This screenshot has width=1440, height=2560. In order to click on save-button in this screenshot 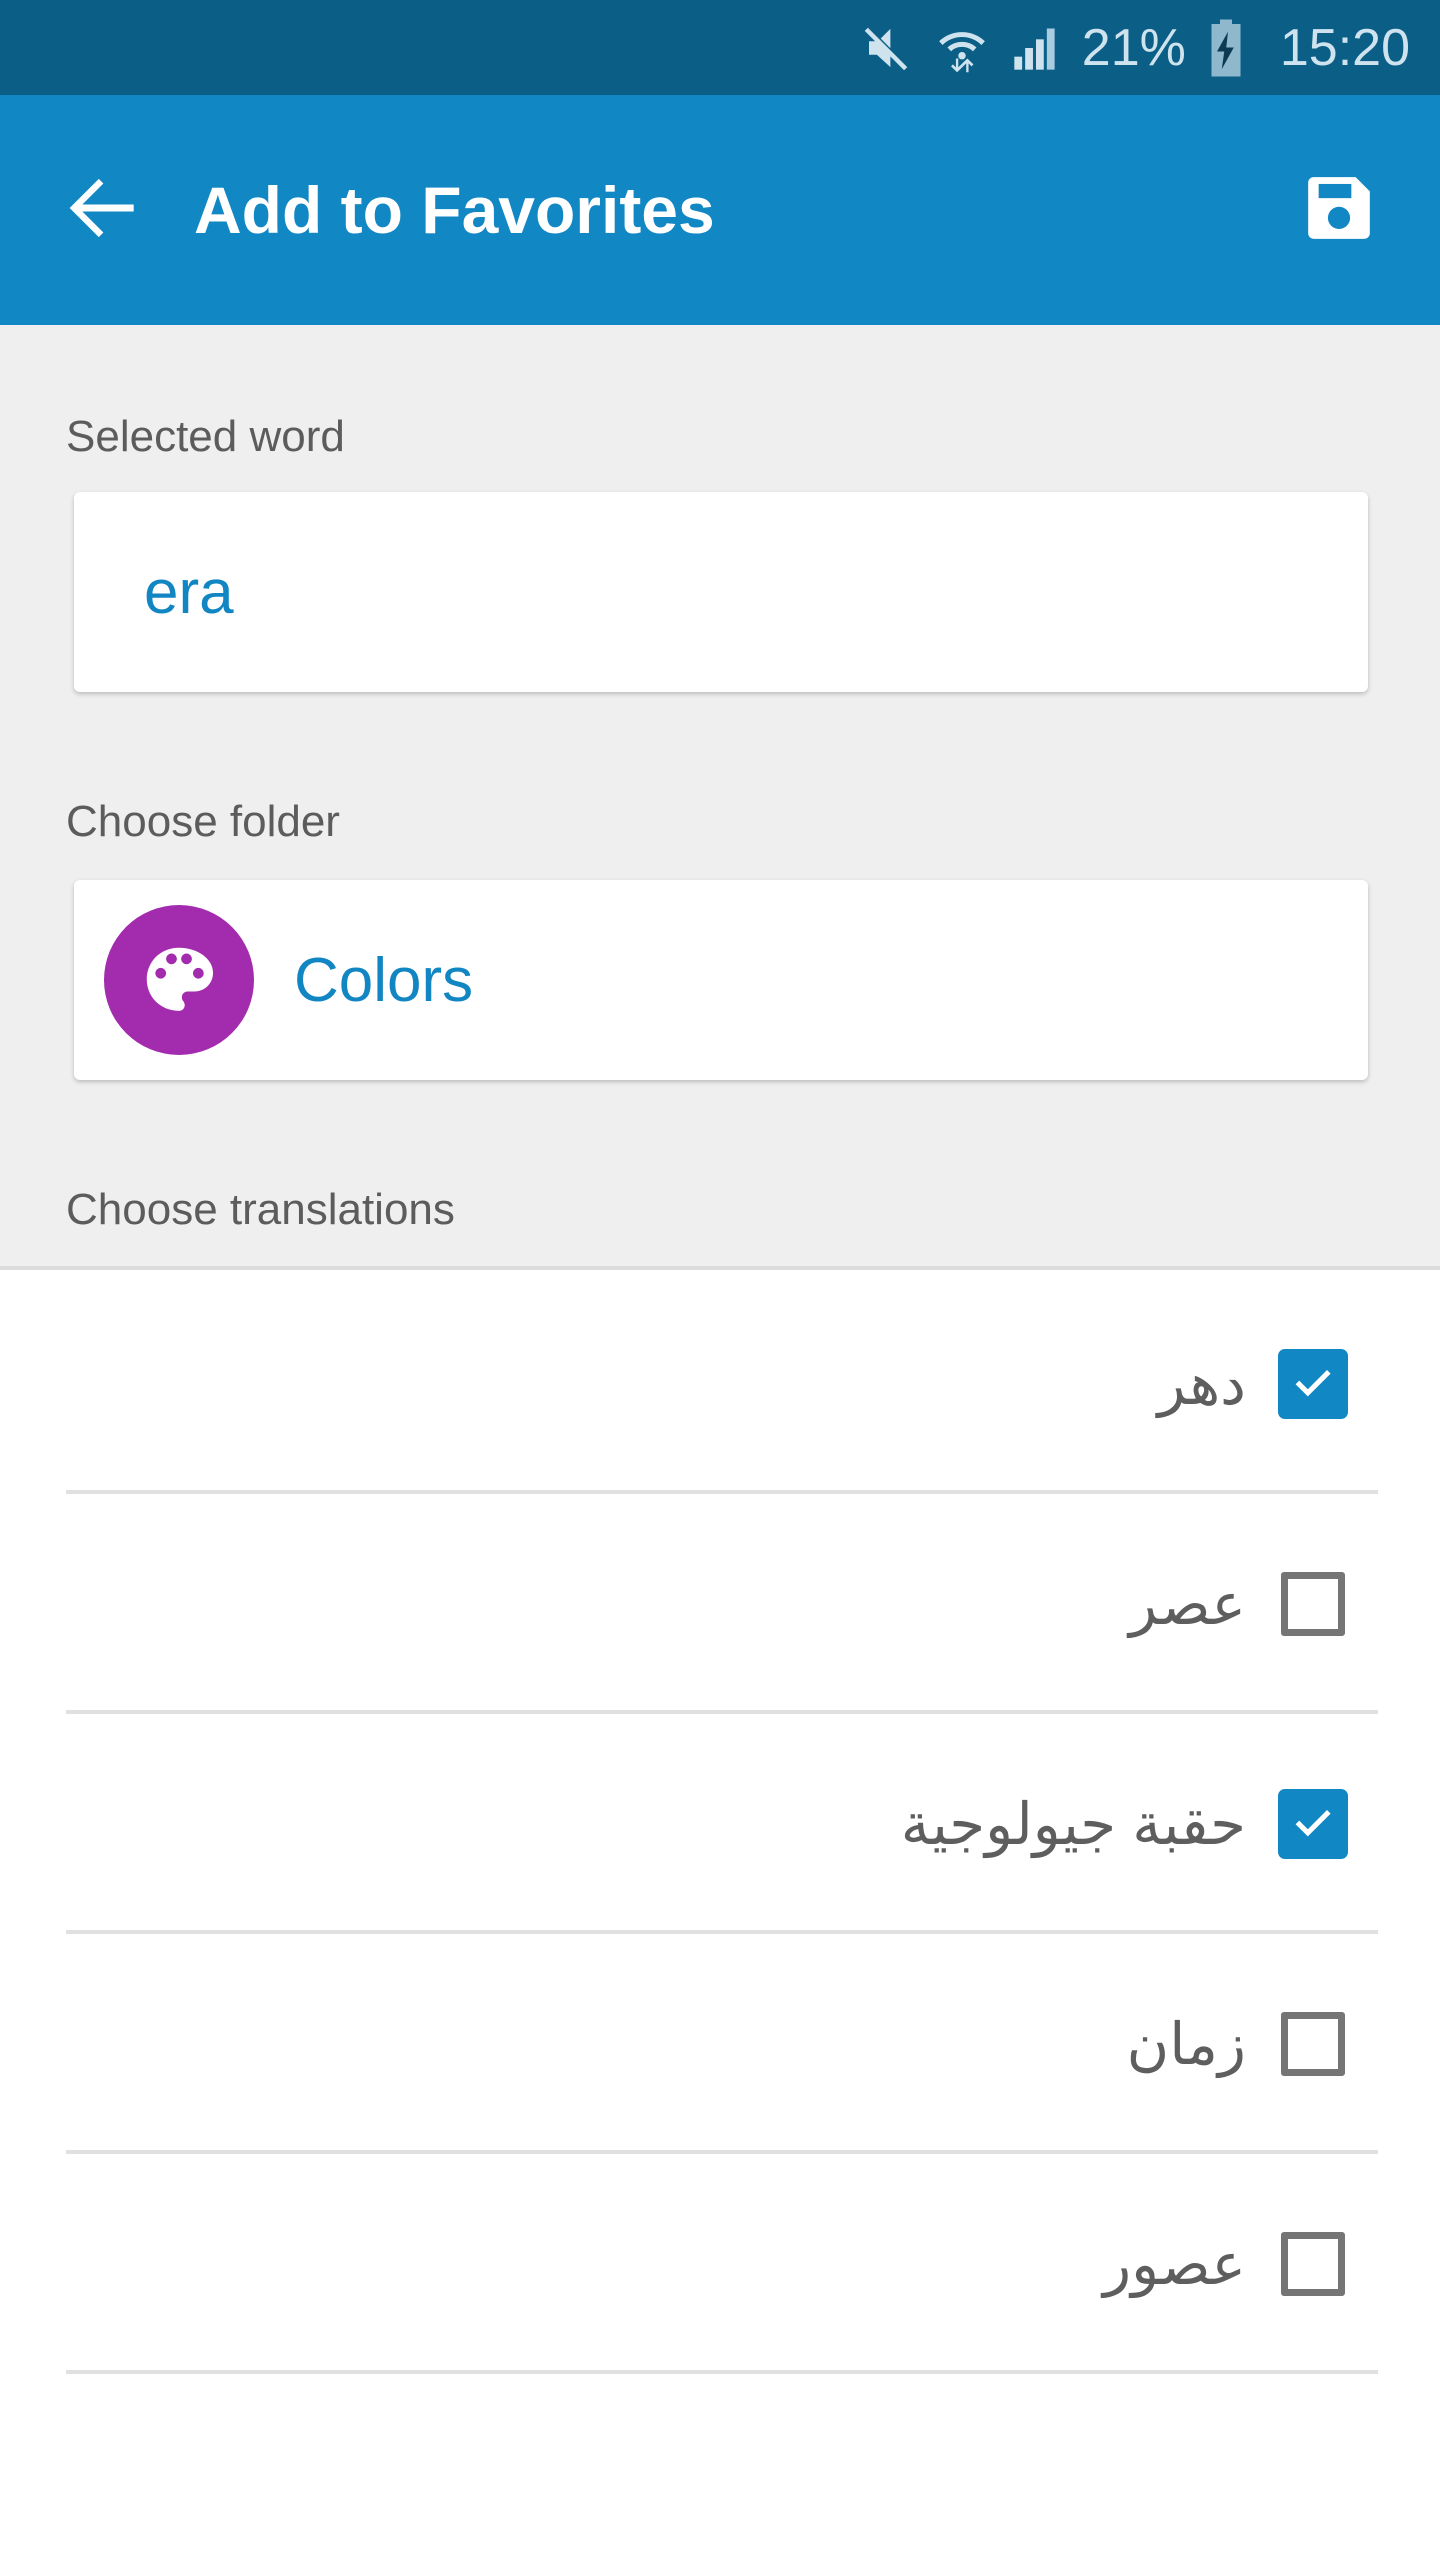, I will do `click(1339, 210)`.